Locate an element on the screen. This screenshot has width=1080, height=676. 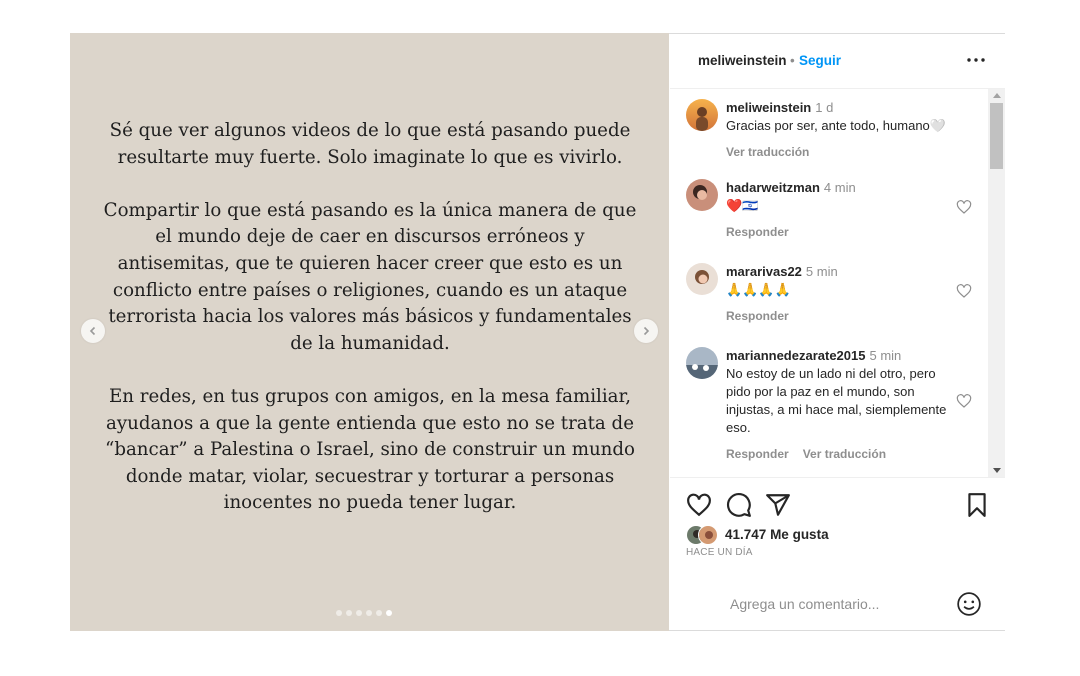
more-horizontal-icon is located at coordinates (976, 60).